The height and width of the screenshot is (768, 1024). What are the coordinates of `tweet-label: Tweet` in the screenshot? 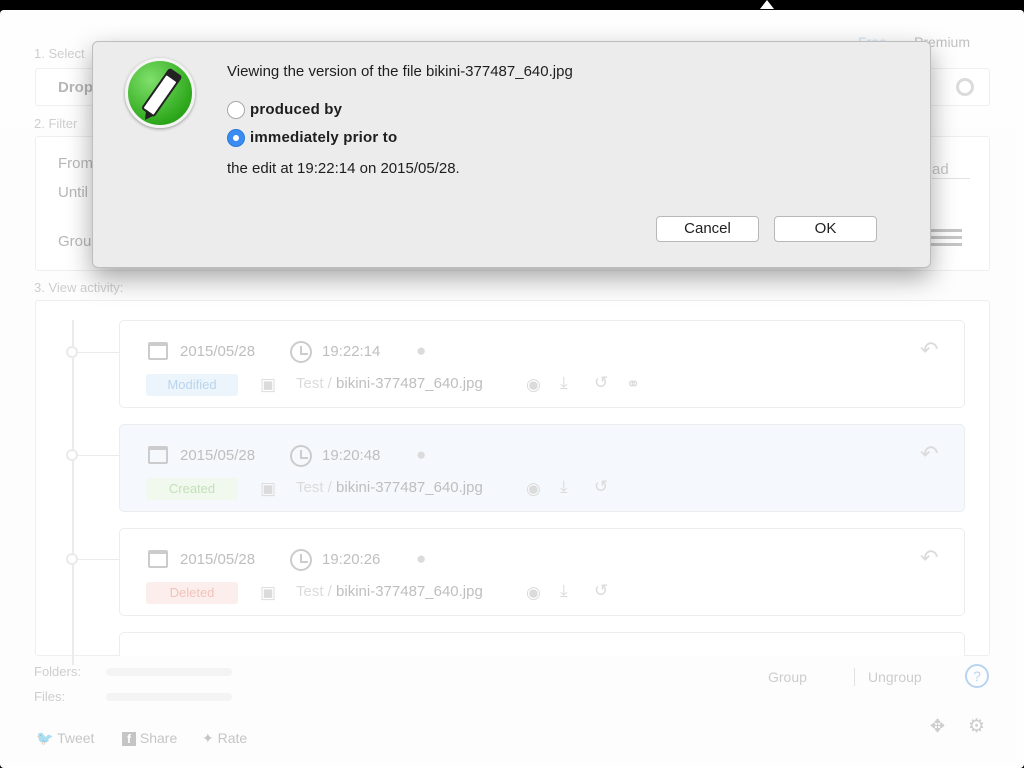 It's located at (76, 738).